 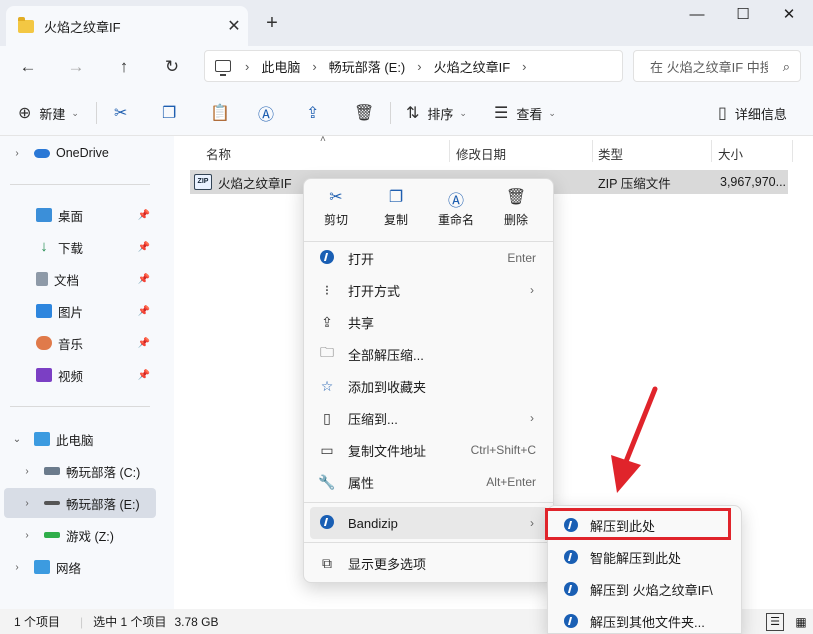 I want to click on sidebar-item-documents: 文档 📌, so click(x=78, y=279).